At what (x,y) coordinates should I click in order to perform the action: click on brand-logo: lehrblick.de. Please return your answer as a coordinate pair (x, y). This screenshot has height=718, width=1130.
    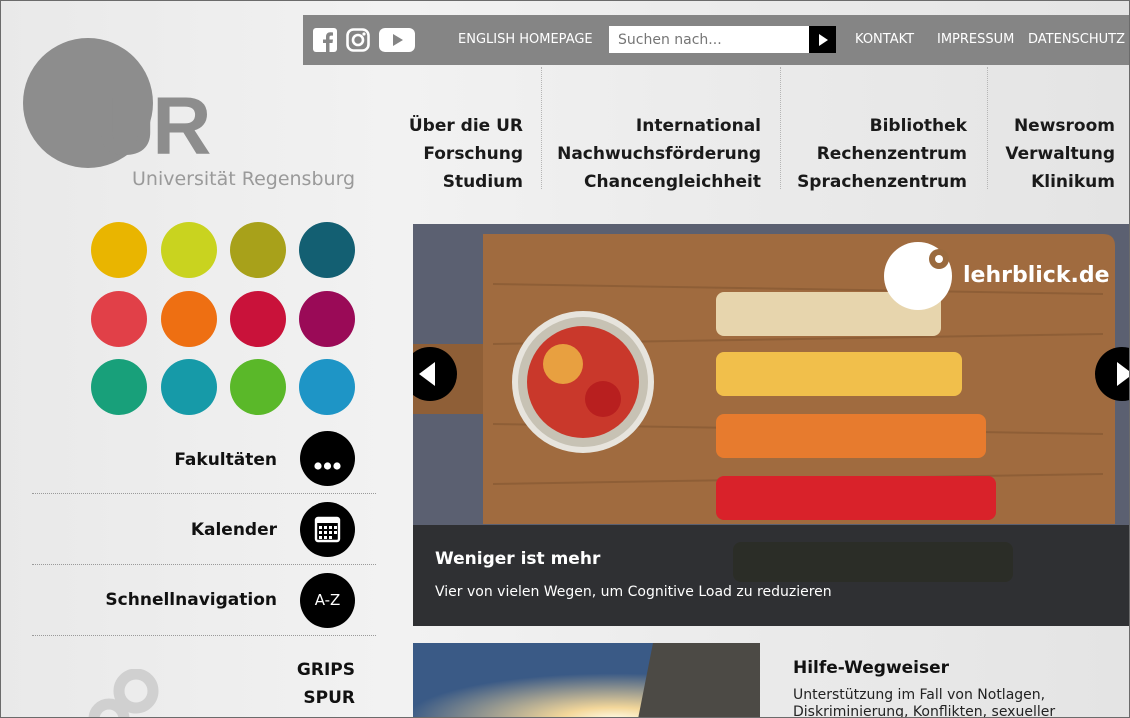
    Looking at the image, I should click on (998, 278).